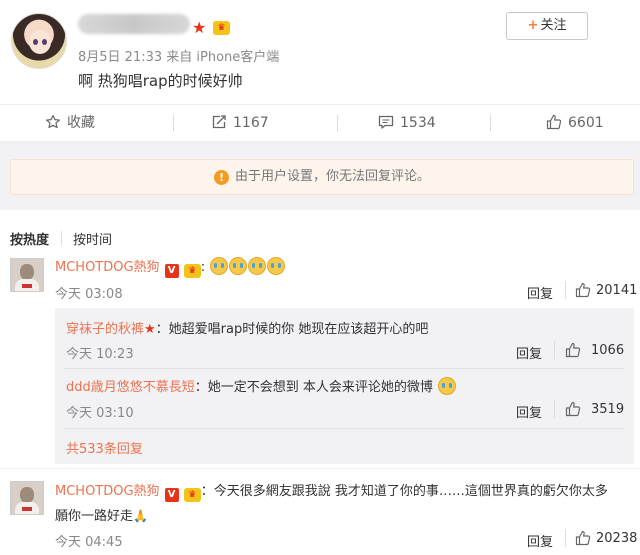 The height and width of the screenshot is (555, 640). I want to click on plus-icon: +, so click(533, 25).